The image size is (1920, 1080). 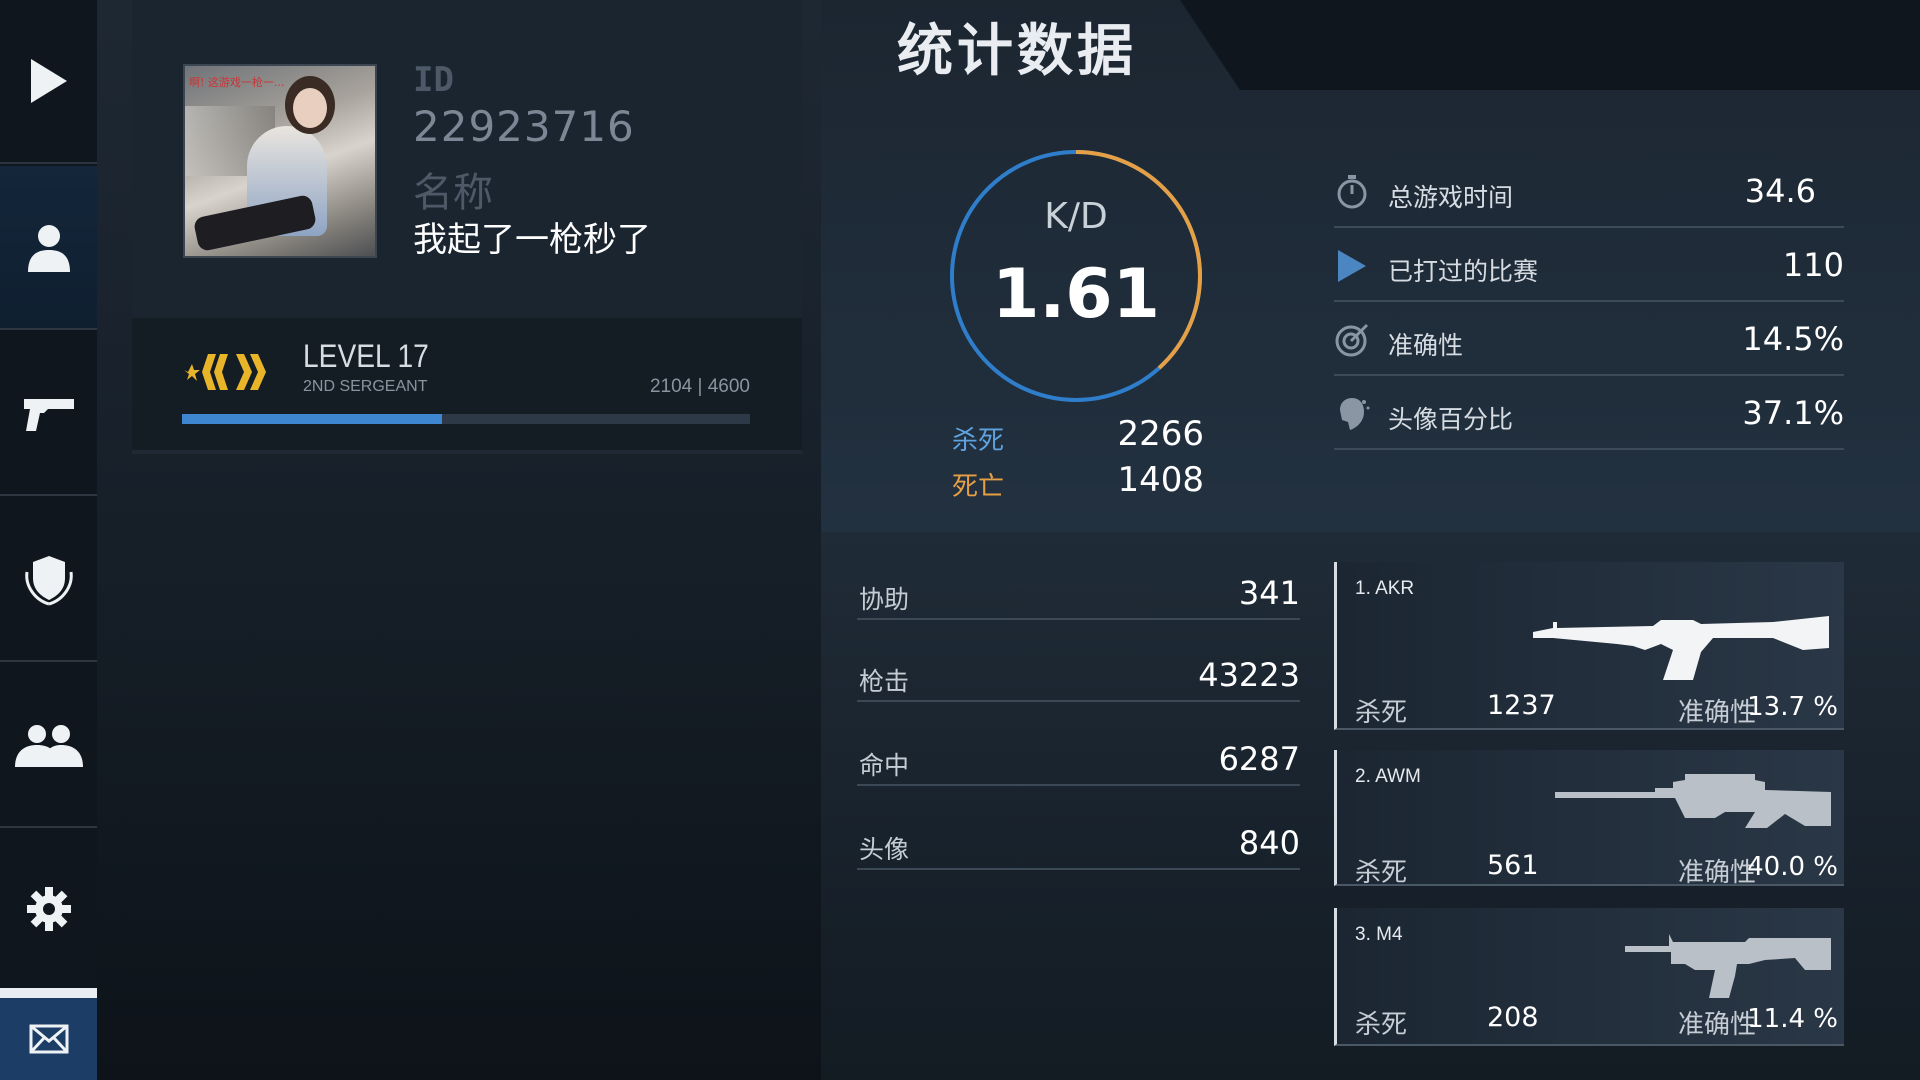 What do you see at coordinates (1521, 705) in the screenshot?
I see `weapon-kills: 1237` at bounding box center [1521, 705].